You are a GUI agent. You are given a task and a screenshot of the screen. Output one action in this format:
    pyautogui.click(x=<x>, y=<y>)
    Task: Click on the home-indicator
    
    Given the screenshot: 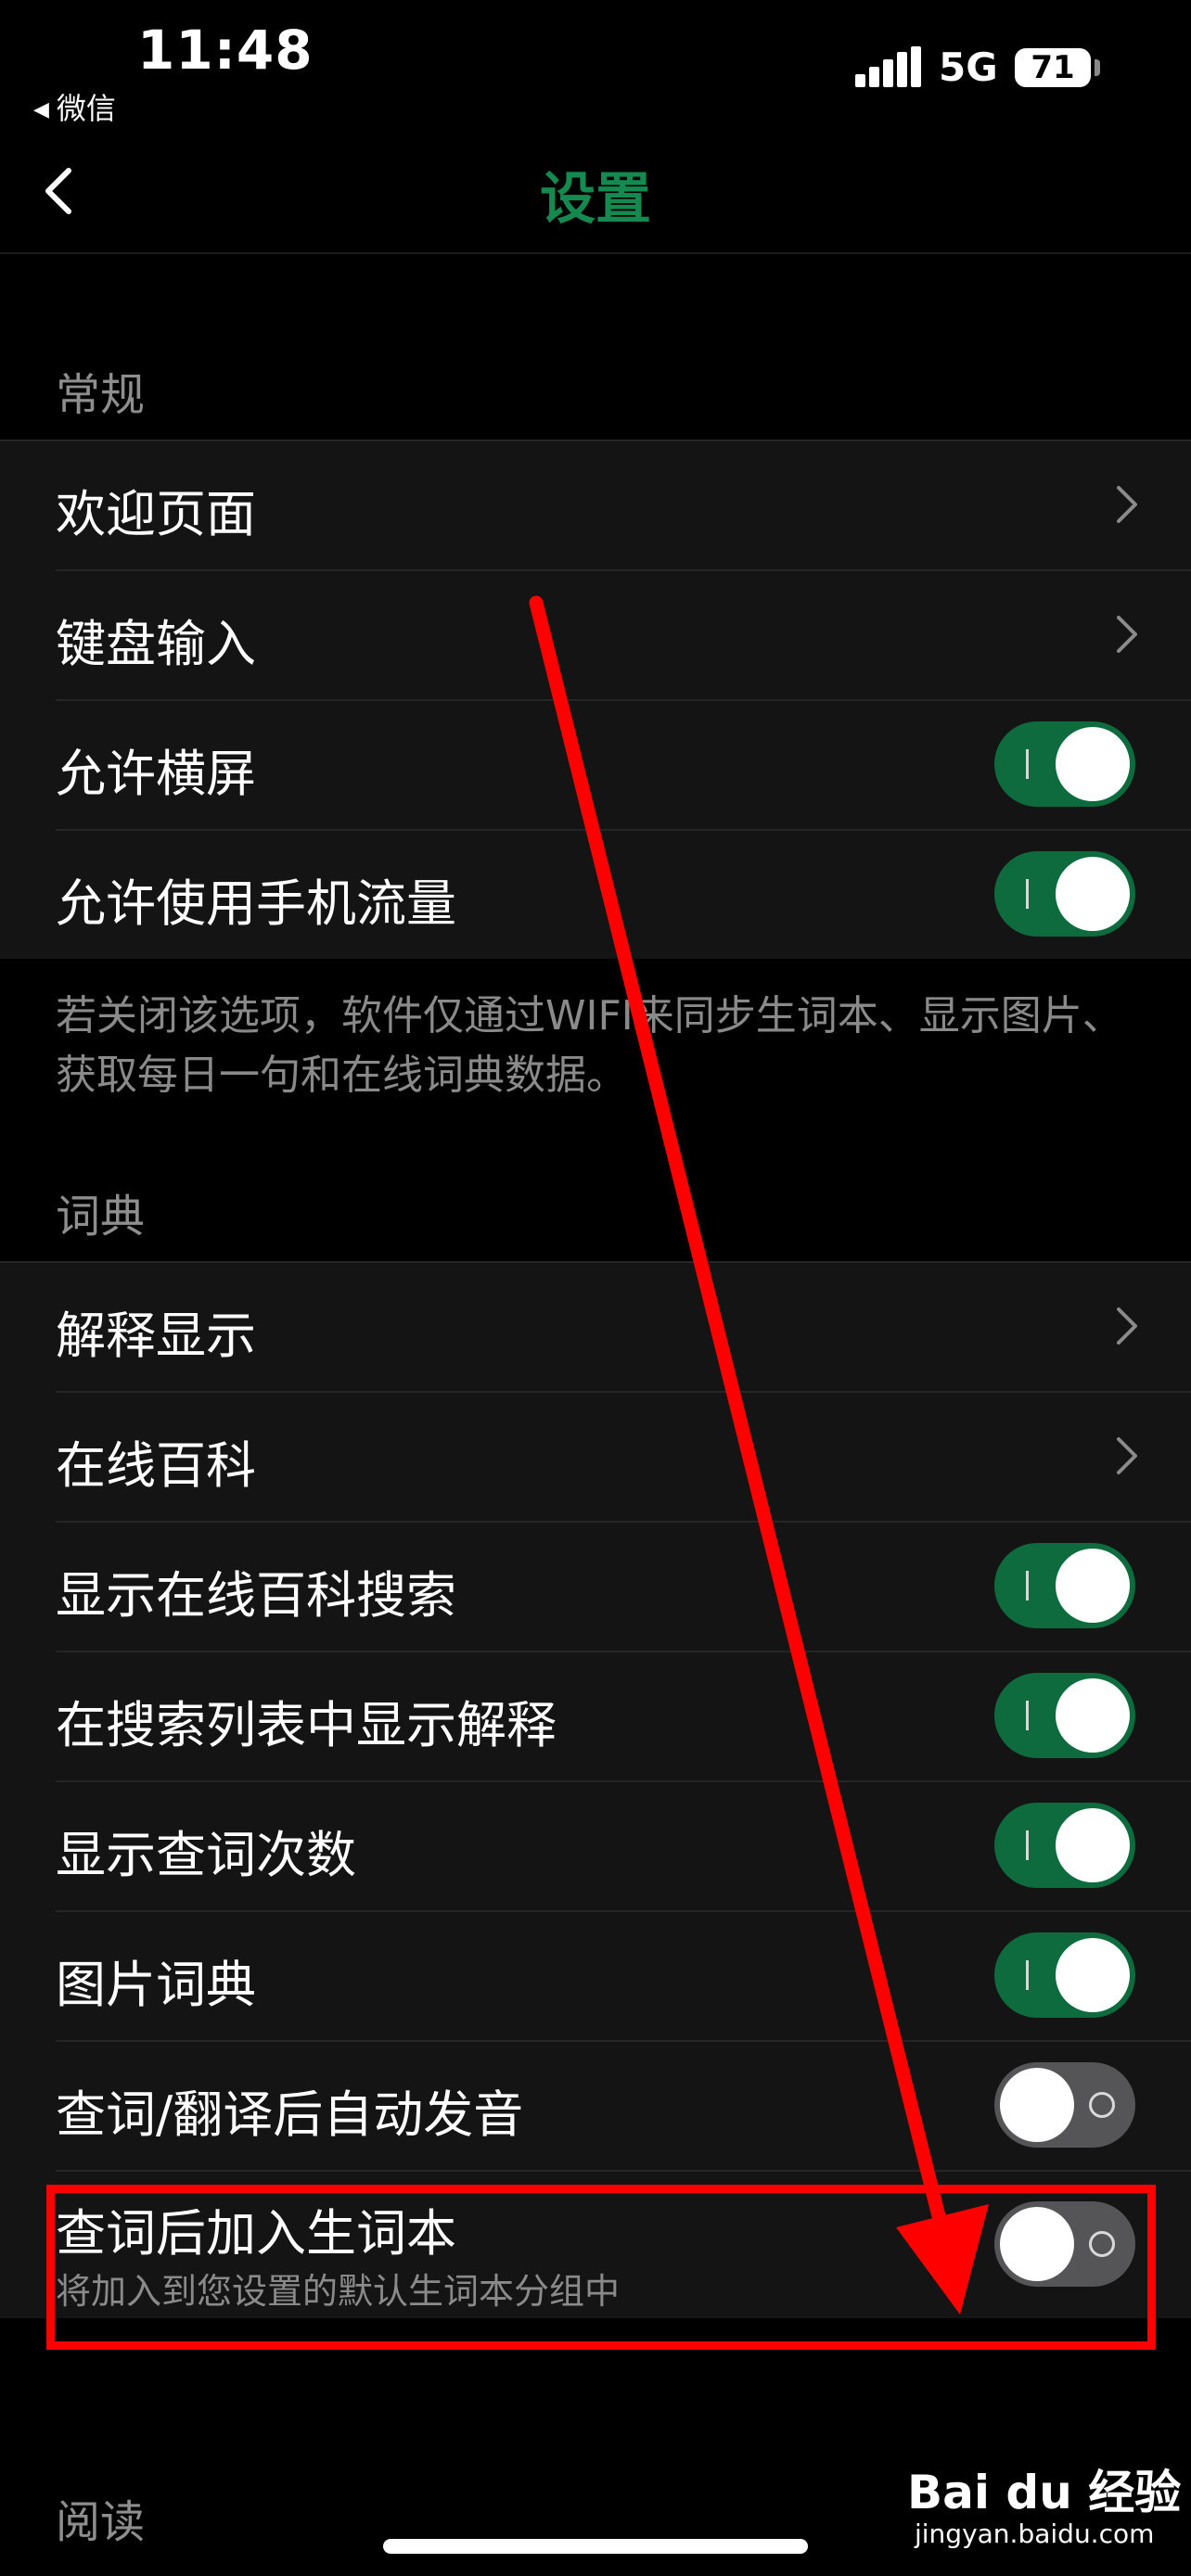 What is the action you would take?
    pyautogui.click(x=595, y=2546)
    